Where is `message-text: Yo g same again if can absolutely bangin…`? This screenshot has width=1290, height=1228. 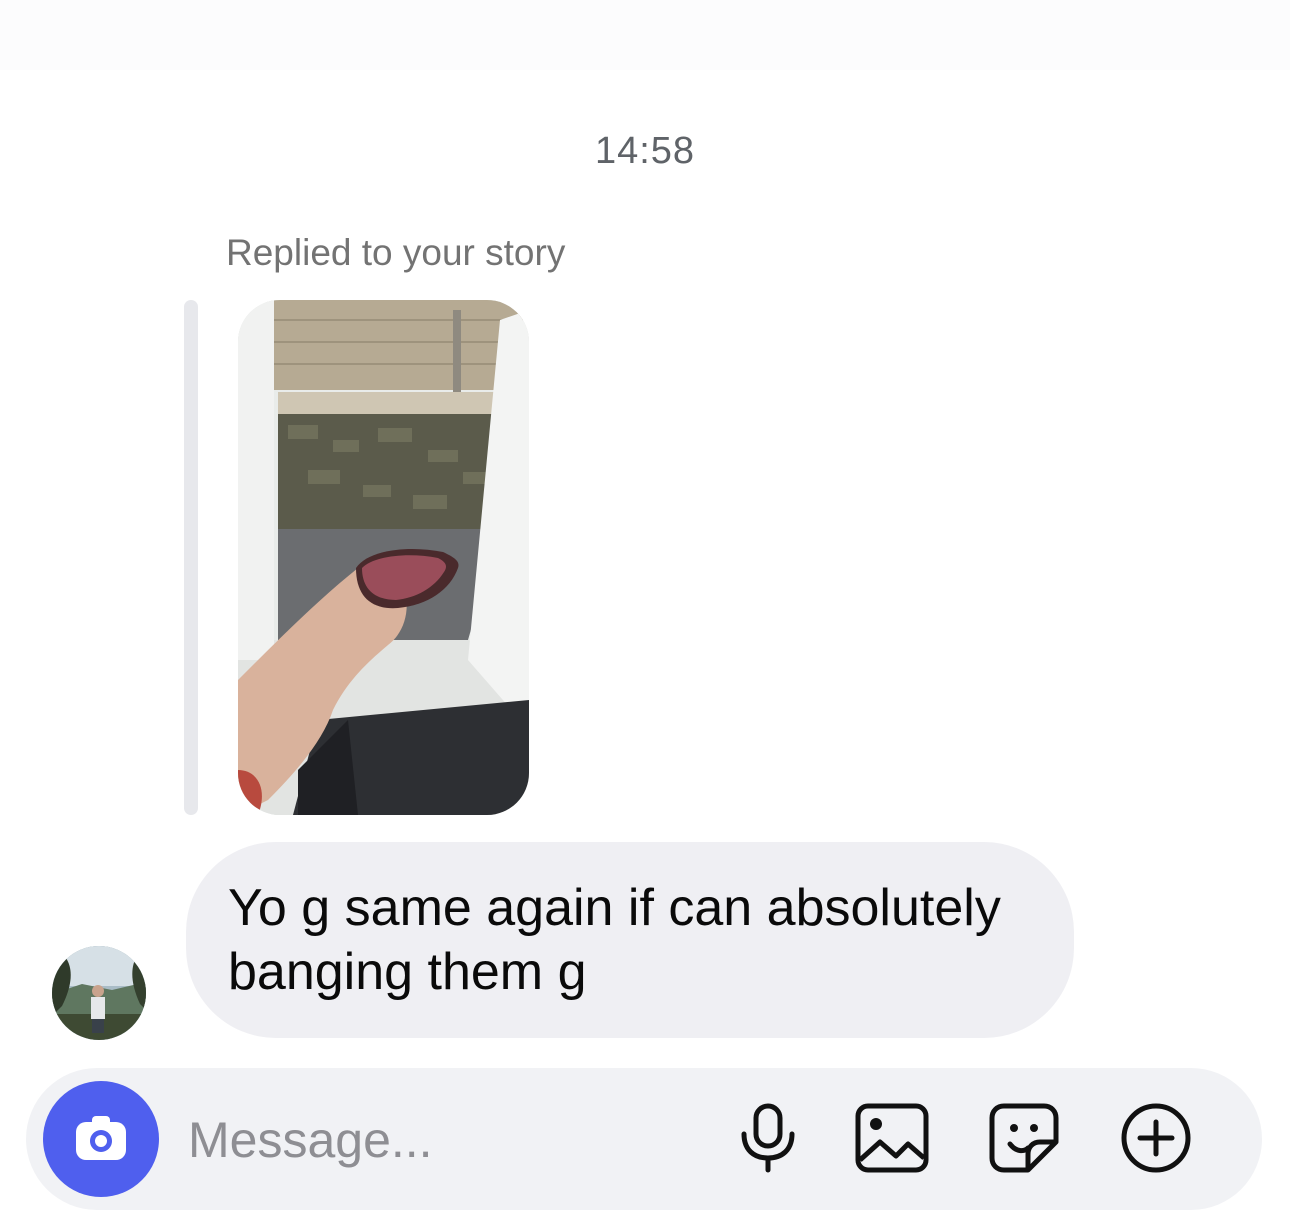
message-text: Yo g same again if can absolutely bangin… is located at coordinates (638, 940).